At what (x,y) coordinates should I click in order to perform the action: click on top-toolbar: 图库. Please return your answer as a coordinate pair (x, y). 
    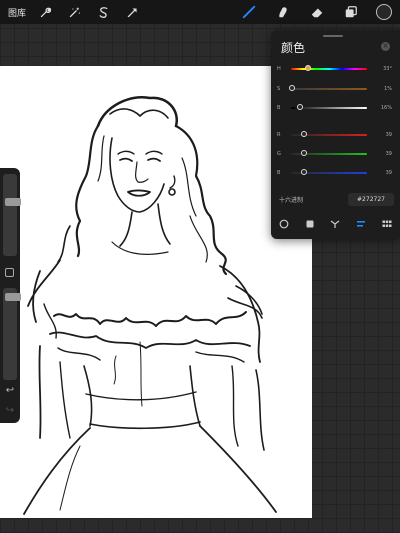
    Looking at the image, I should click on (200, 12).